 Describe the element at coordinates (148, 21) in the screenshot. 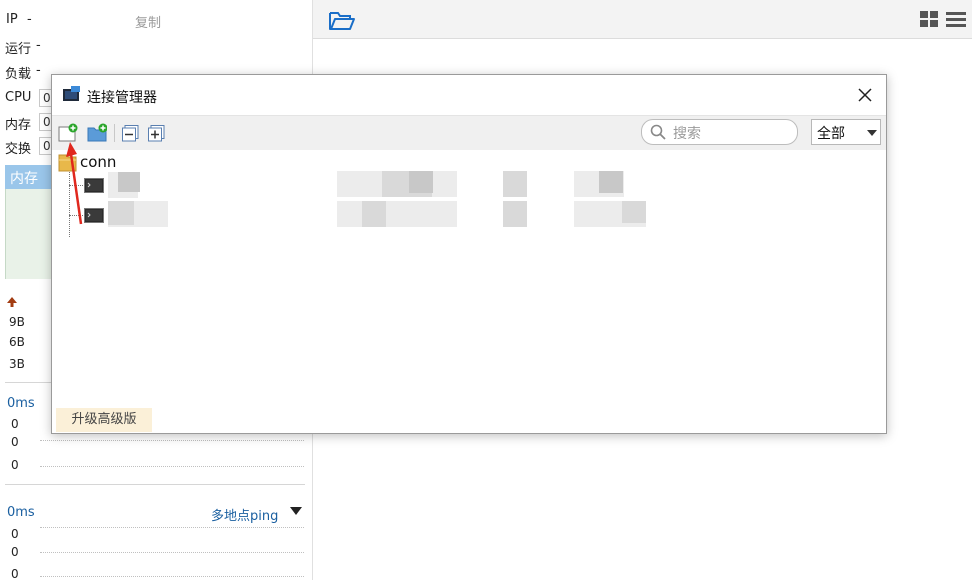

I see `copy-button: 复制` at that location.